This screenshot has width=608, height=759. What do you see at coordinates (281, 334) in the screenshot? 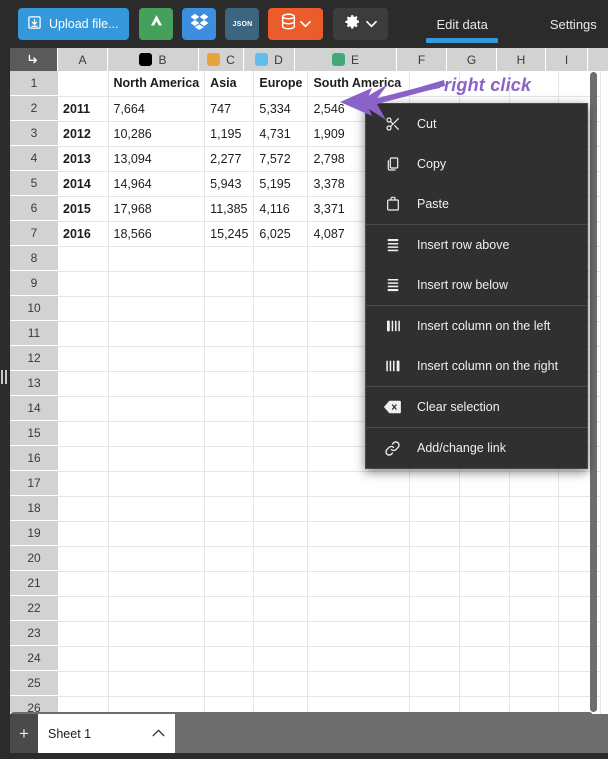
I see `cell-D11` at bounding box center [281, 334].